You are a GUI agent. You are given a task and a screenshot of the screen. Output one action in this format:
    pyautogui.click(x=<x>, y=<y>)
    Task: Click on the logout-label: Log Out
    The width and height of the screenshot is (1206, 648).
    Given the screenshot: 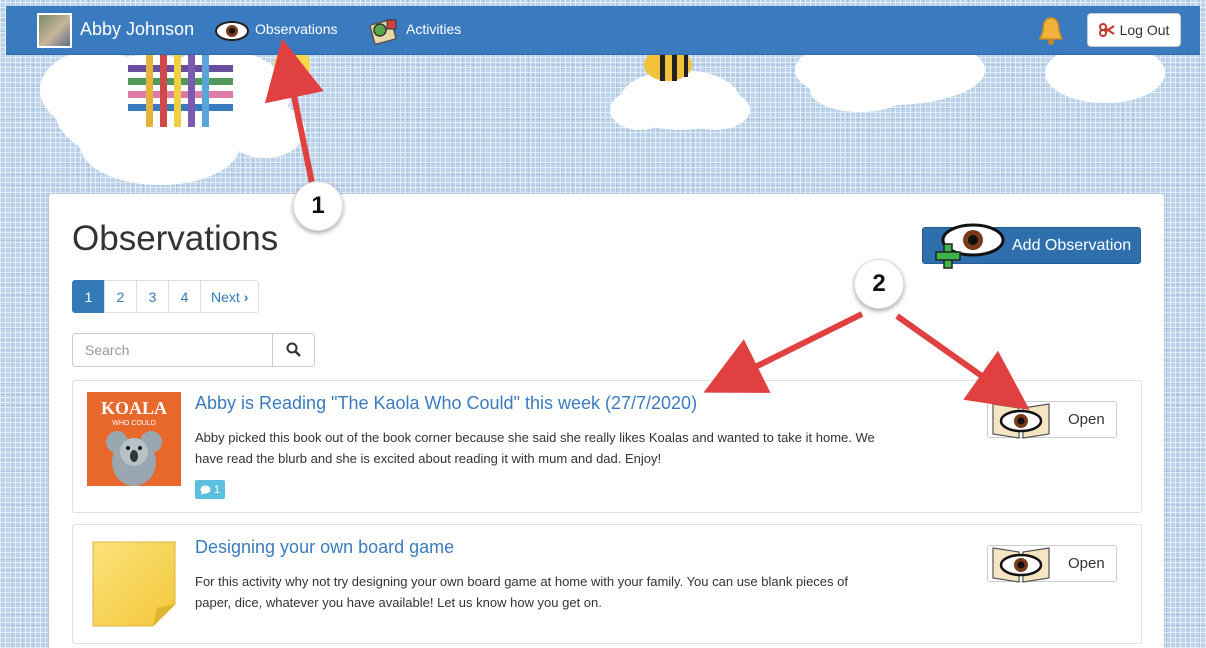 What is the action you would take?
    pyautogui.click(x=1144, y=30)
    